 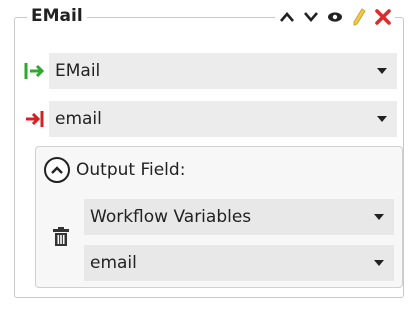 What do you see at coordinates (57, 16) in the screenshot?
I see `panel-title: EMail` at bounding box center [57, 16].